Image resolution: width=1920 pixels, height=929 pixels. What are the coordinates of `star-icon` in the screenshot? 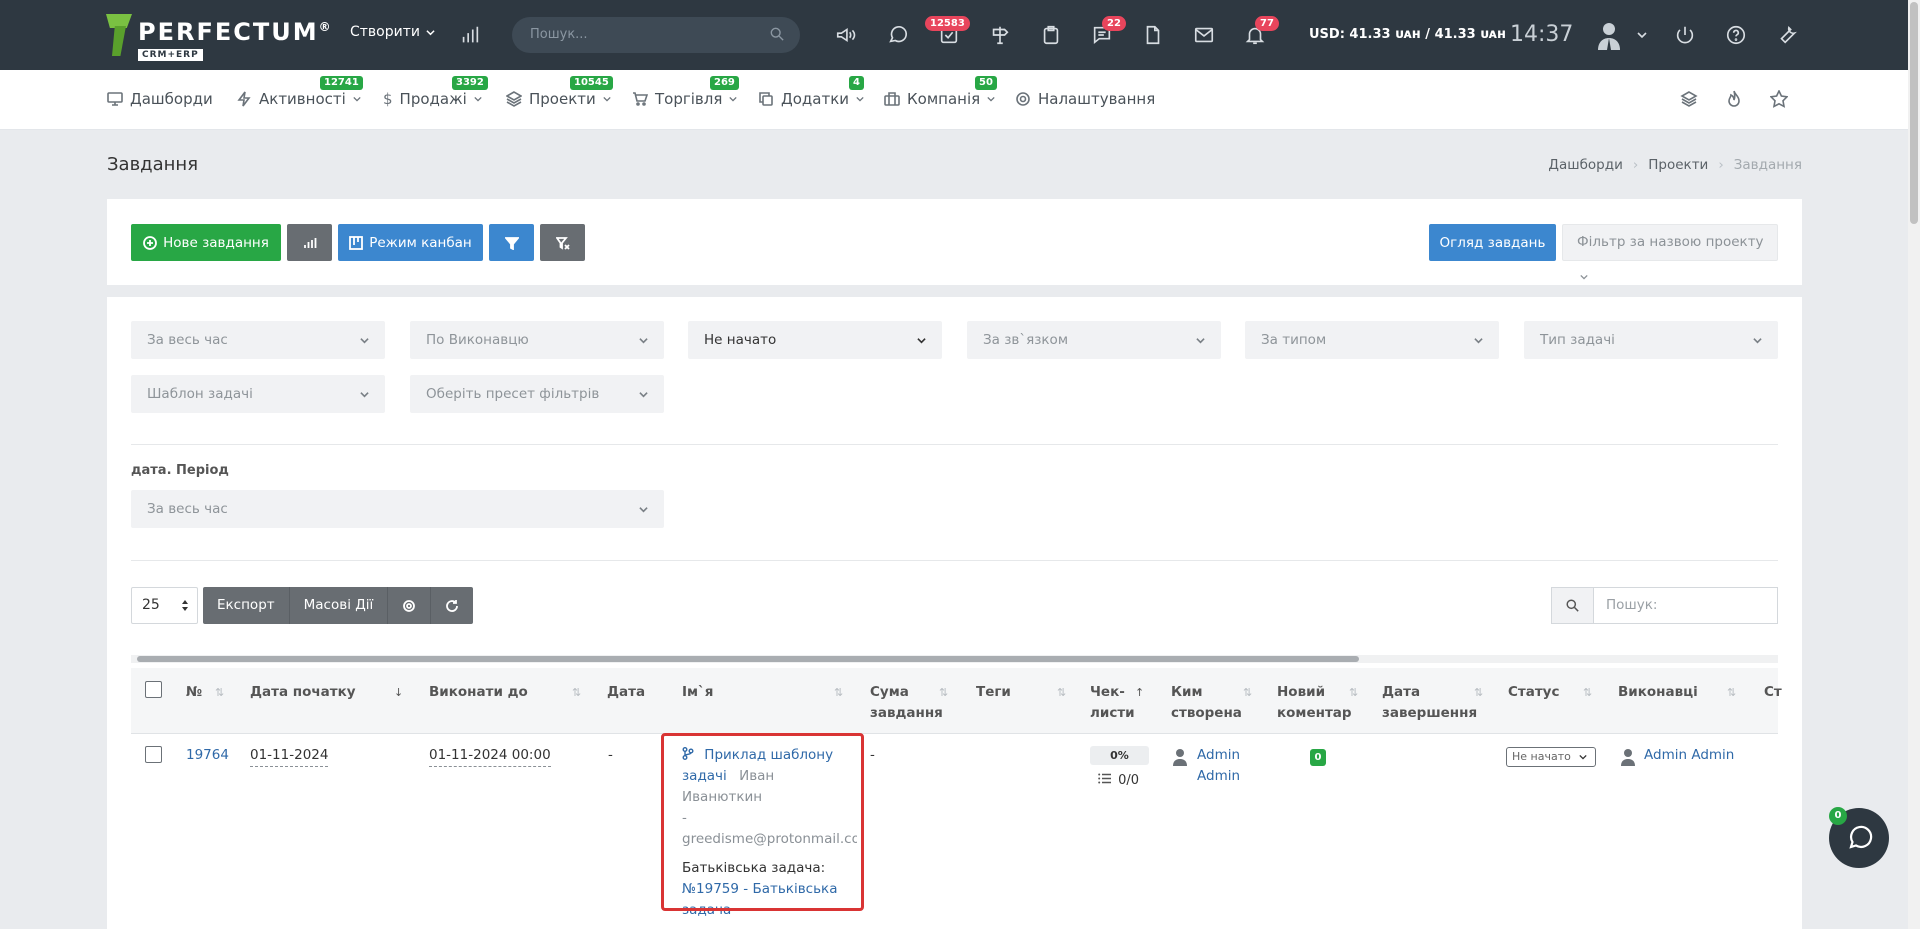 It's located at (1779, 99).